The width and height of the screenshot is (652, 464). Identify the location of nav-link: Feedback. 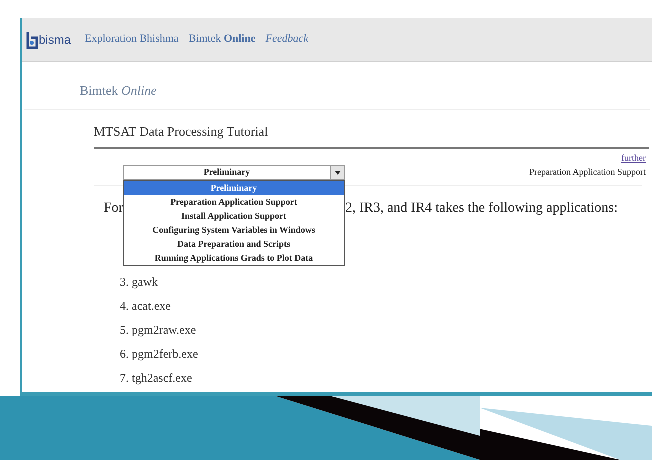
(287, 39).